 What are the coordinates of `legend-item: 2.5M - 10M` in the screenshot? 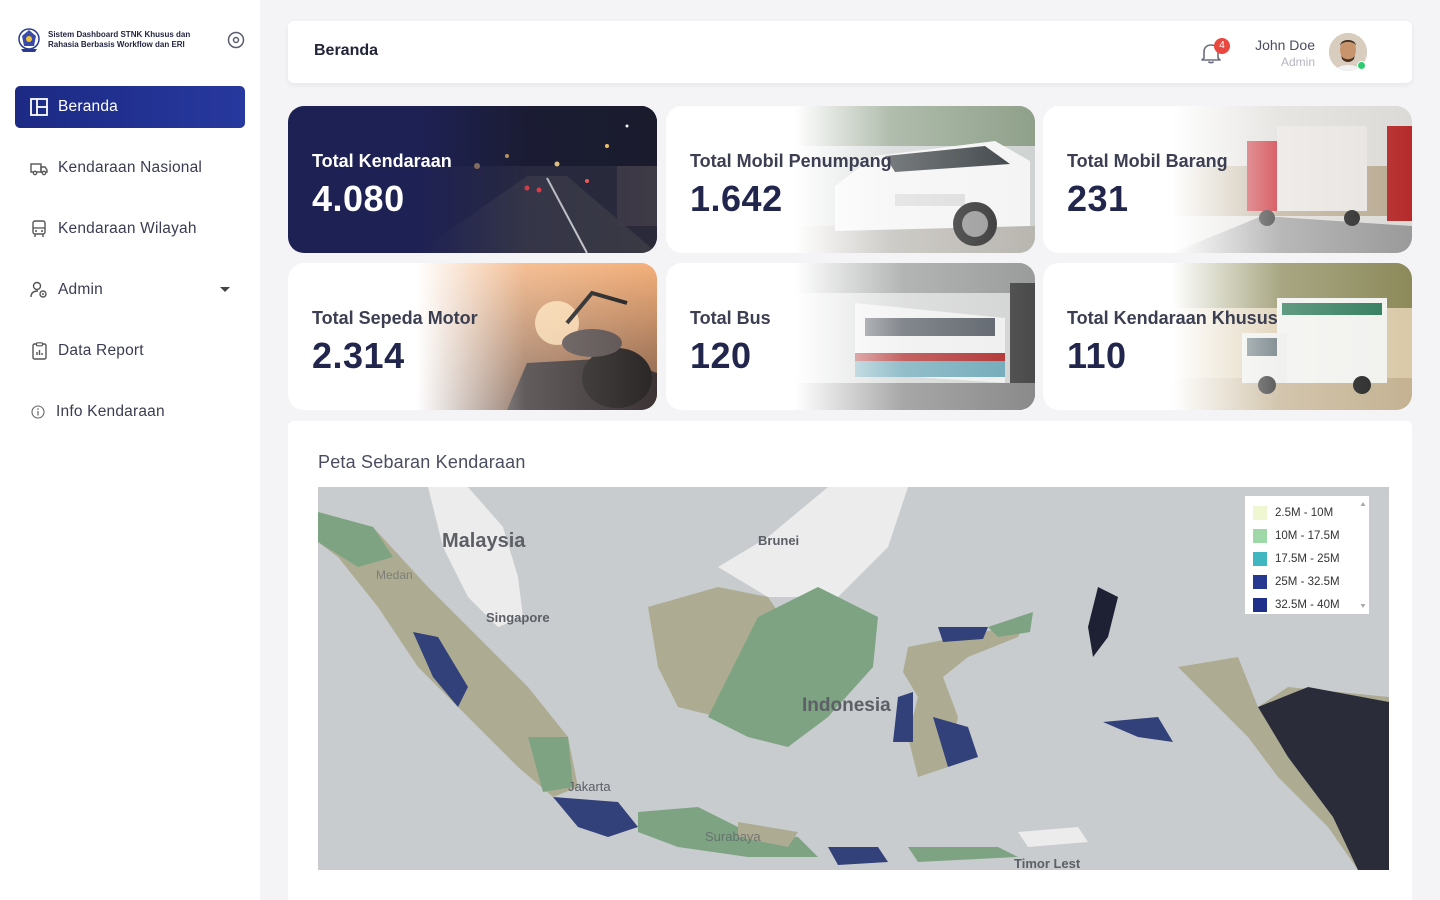 It's located at (1311, 512).